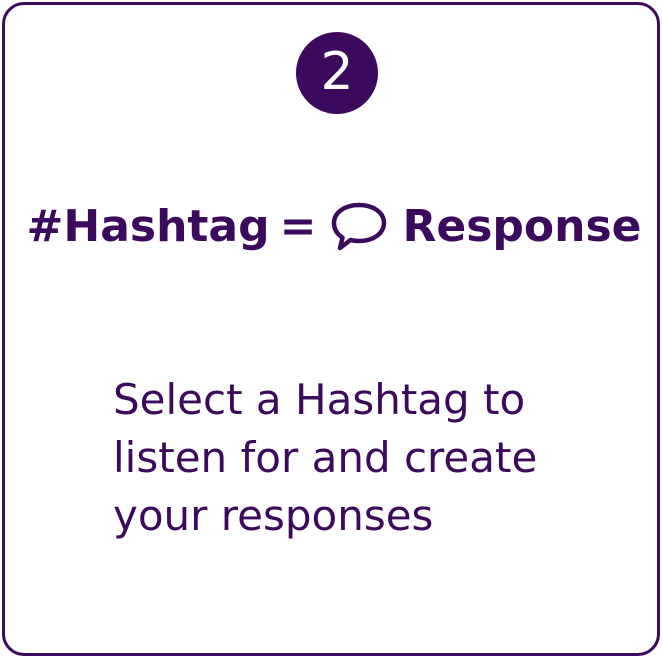 This screenshot has height=658, width=662. Describe the element at coordinates (522, 226) in the screenshot. I see `headline-response: Response` at that location.